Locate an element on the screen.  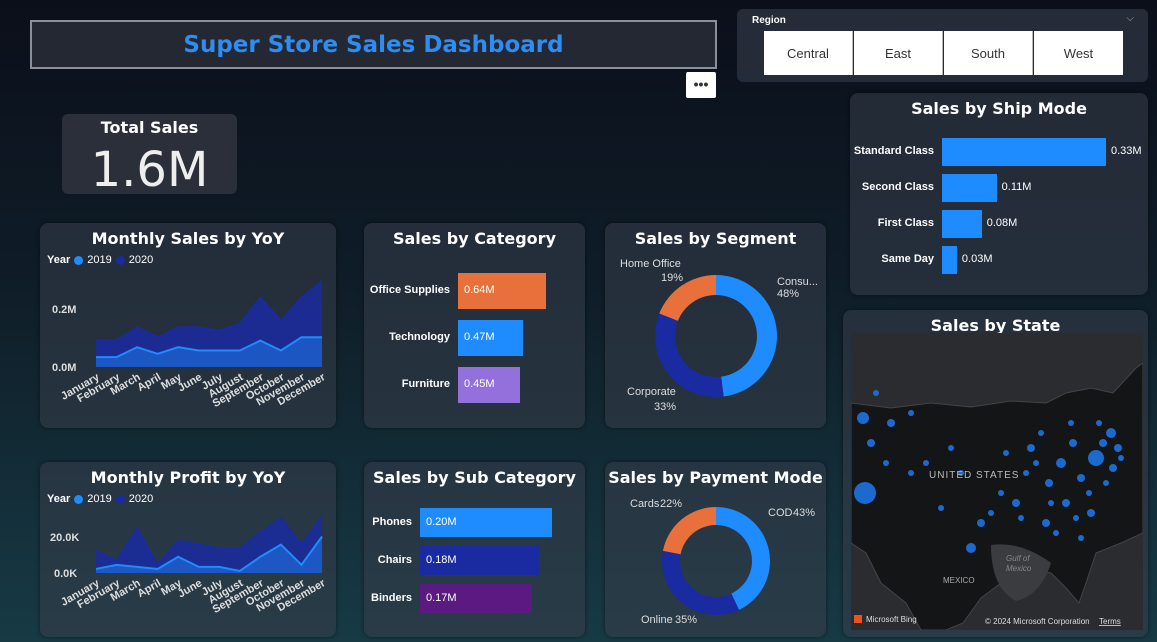
bar-category-label: Binders is located at coordinates (391, 597).